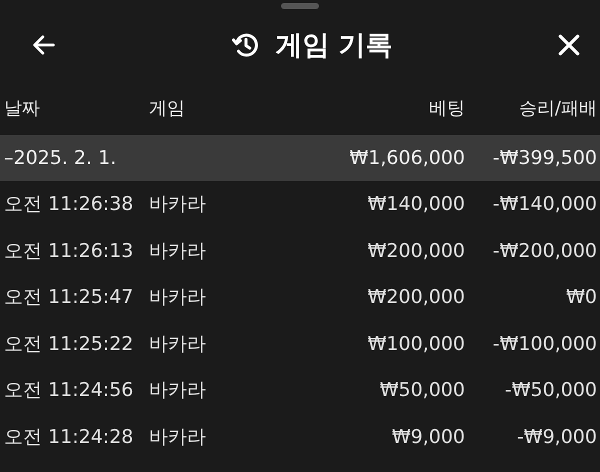  I want to click on window-title: 게임 기록, so click(334, 46).